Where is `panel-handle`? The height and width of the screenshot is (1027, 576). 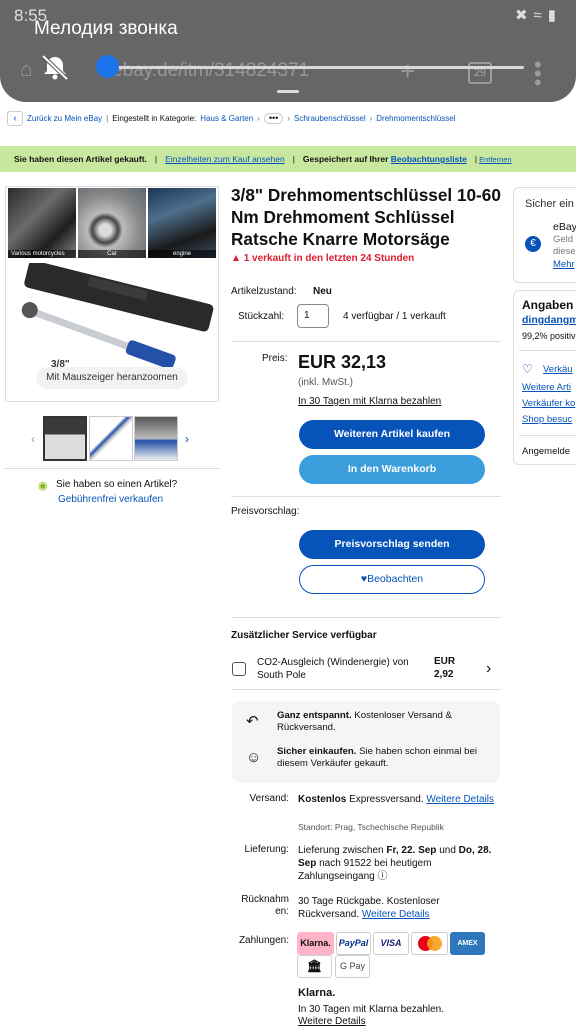 panel-handle is located at coordinates (288, 91).